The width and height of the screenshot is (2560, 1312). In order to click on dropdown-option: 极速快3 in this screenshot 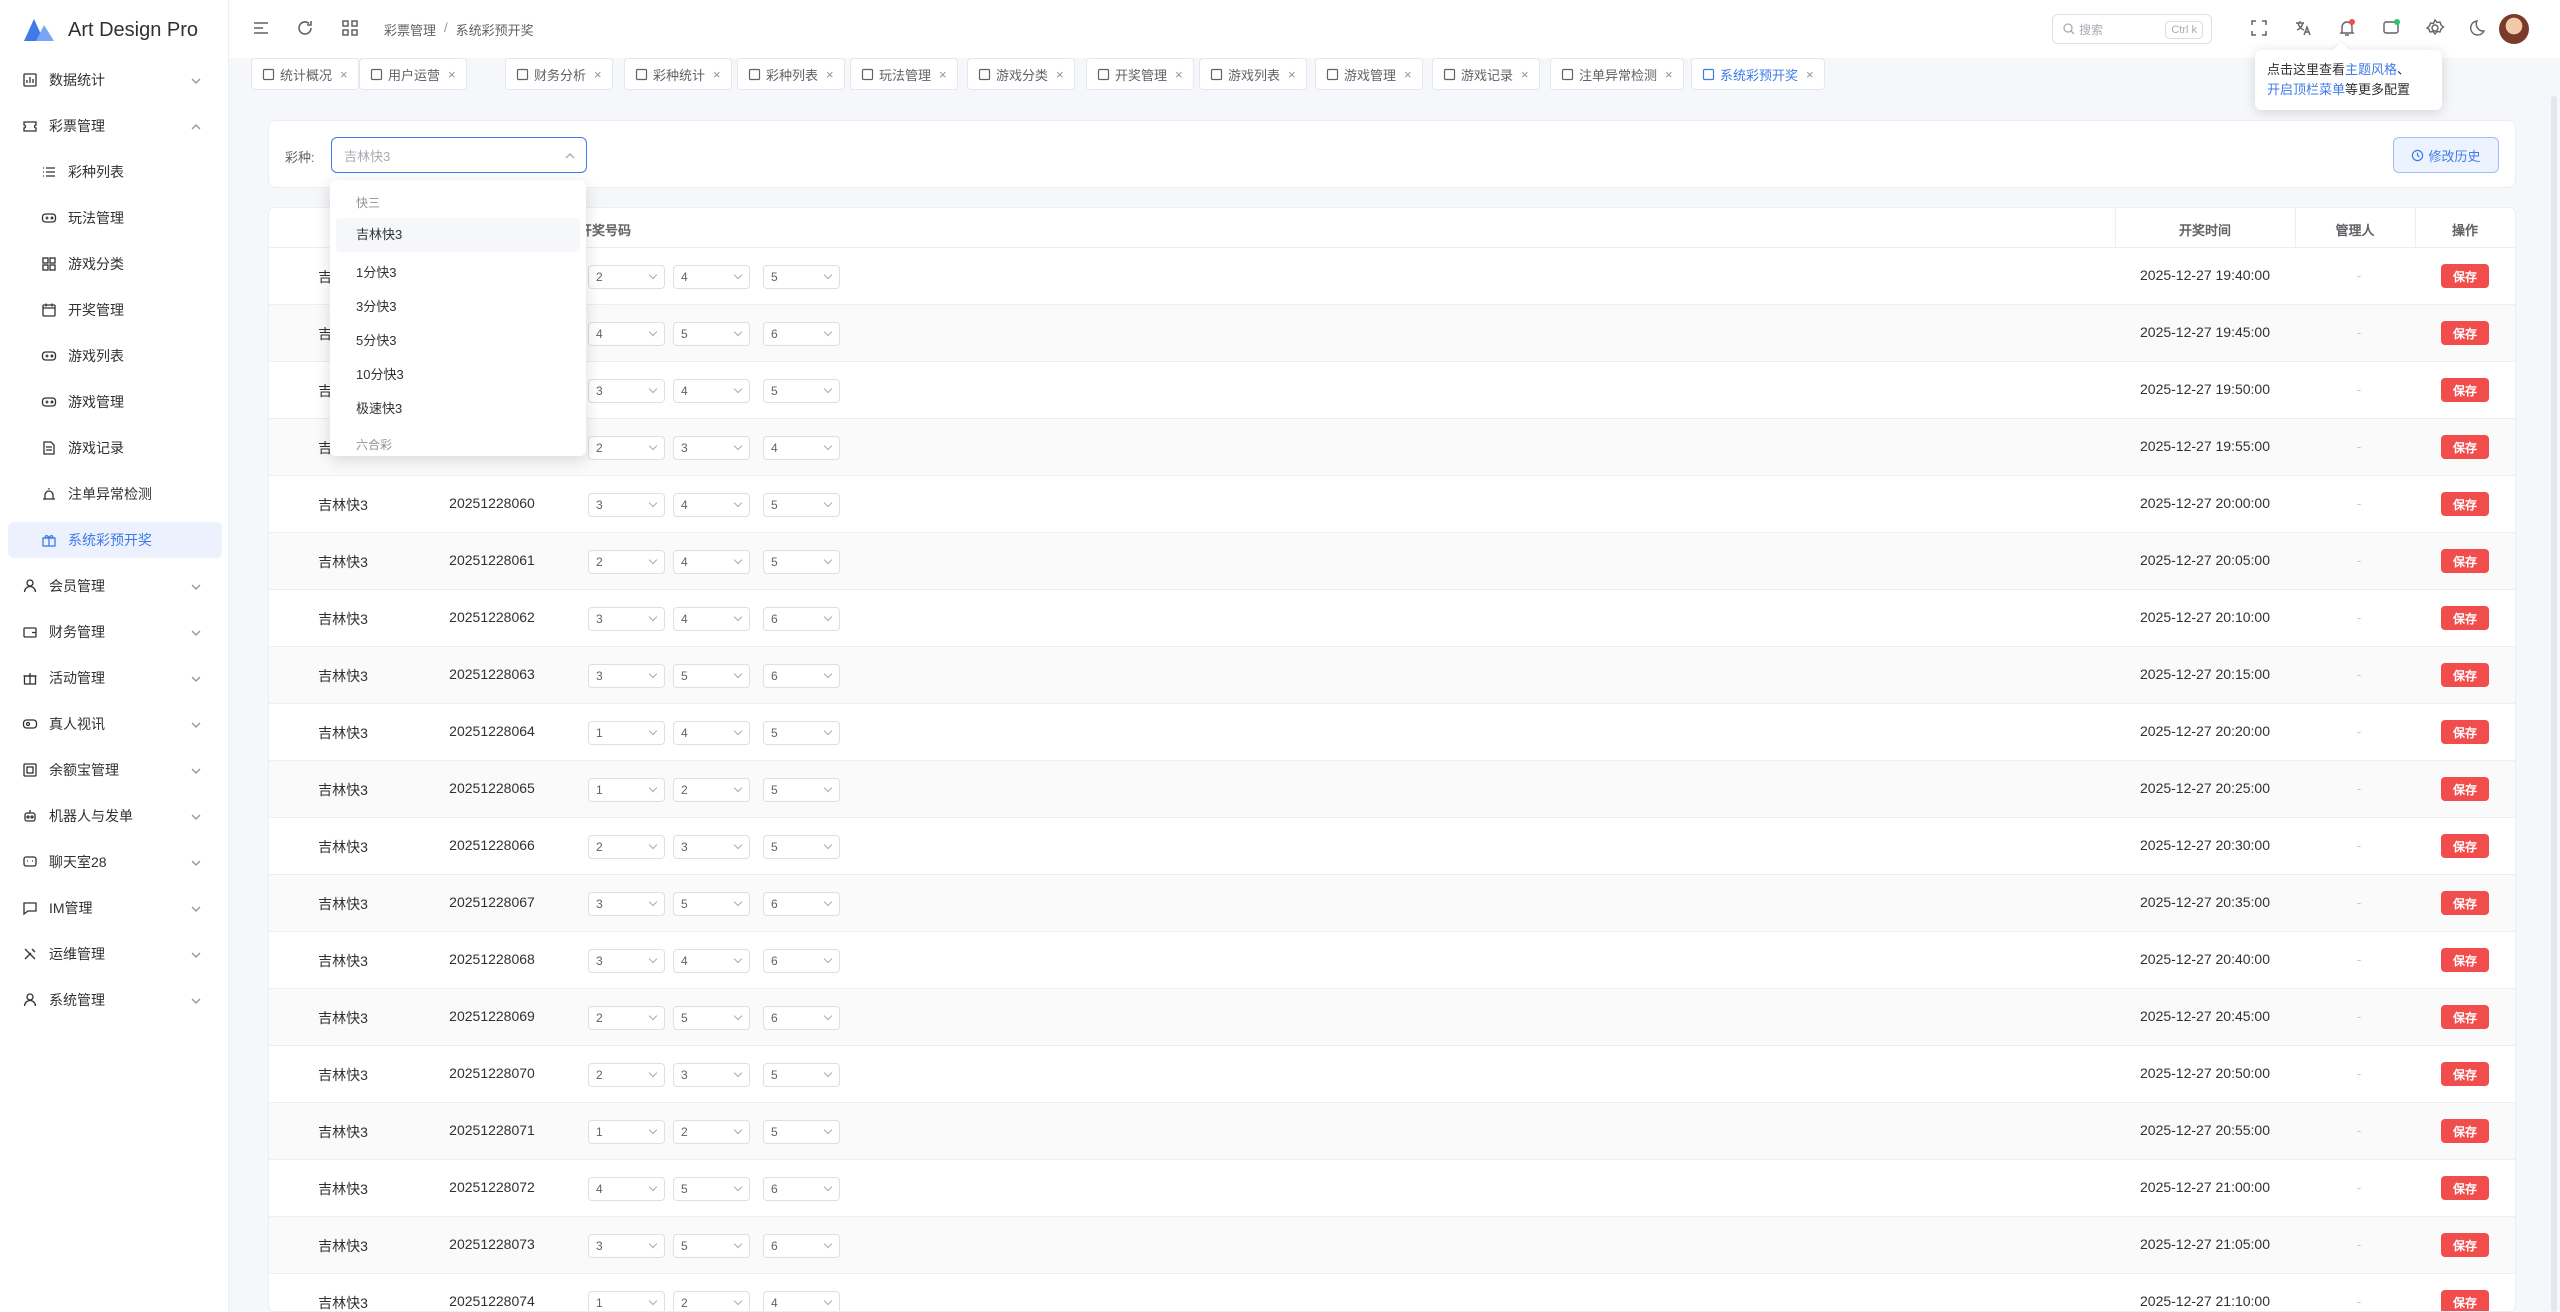, I will do `click(458, 409)`.